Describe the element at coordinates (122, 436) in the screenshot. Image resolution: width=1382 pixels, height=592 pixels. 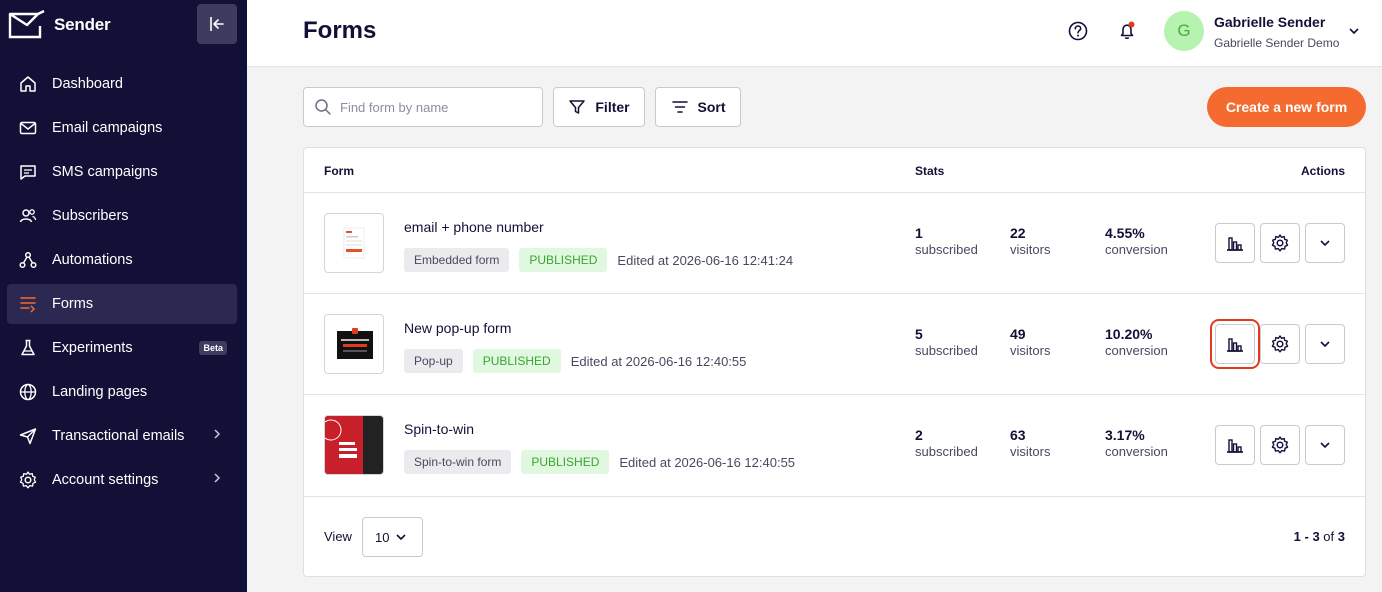
I see `sidebar-item-transactional-emails: Transactional emails` at that location.